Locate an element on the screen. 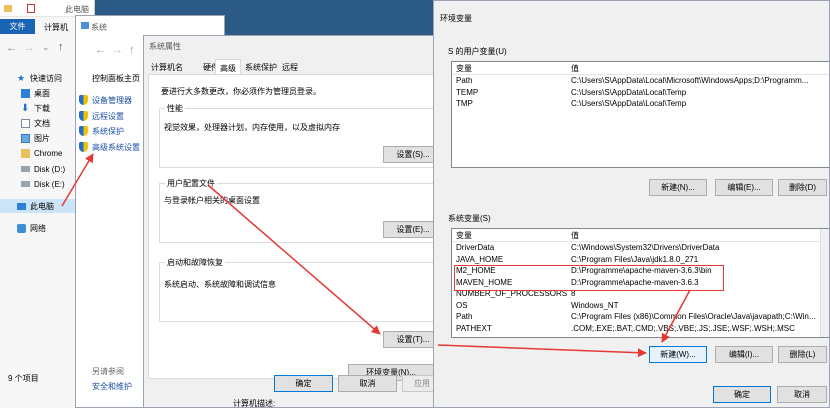 The height and width of the screenshot is (408, 830). table-row: TEMP C:\Users\S\AppData\Local\Temp is located at coordinates (640, 93).